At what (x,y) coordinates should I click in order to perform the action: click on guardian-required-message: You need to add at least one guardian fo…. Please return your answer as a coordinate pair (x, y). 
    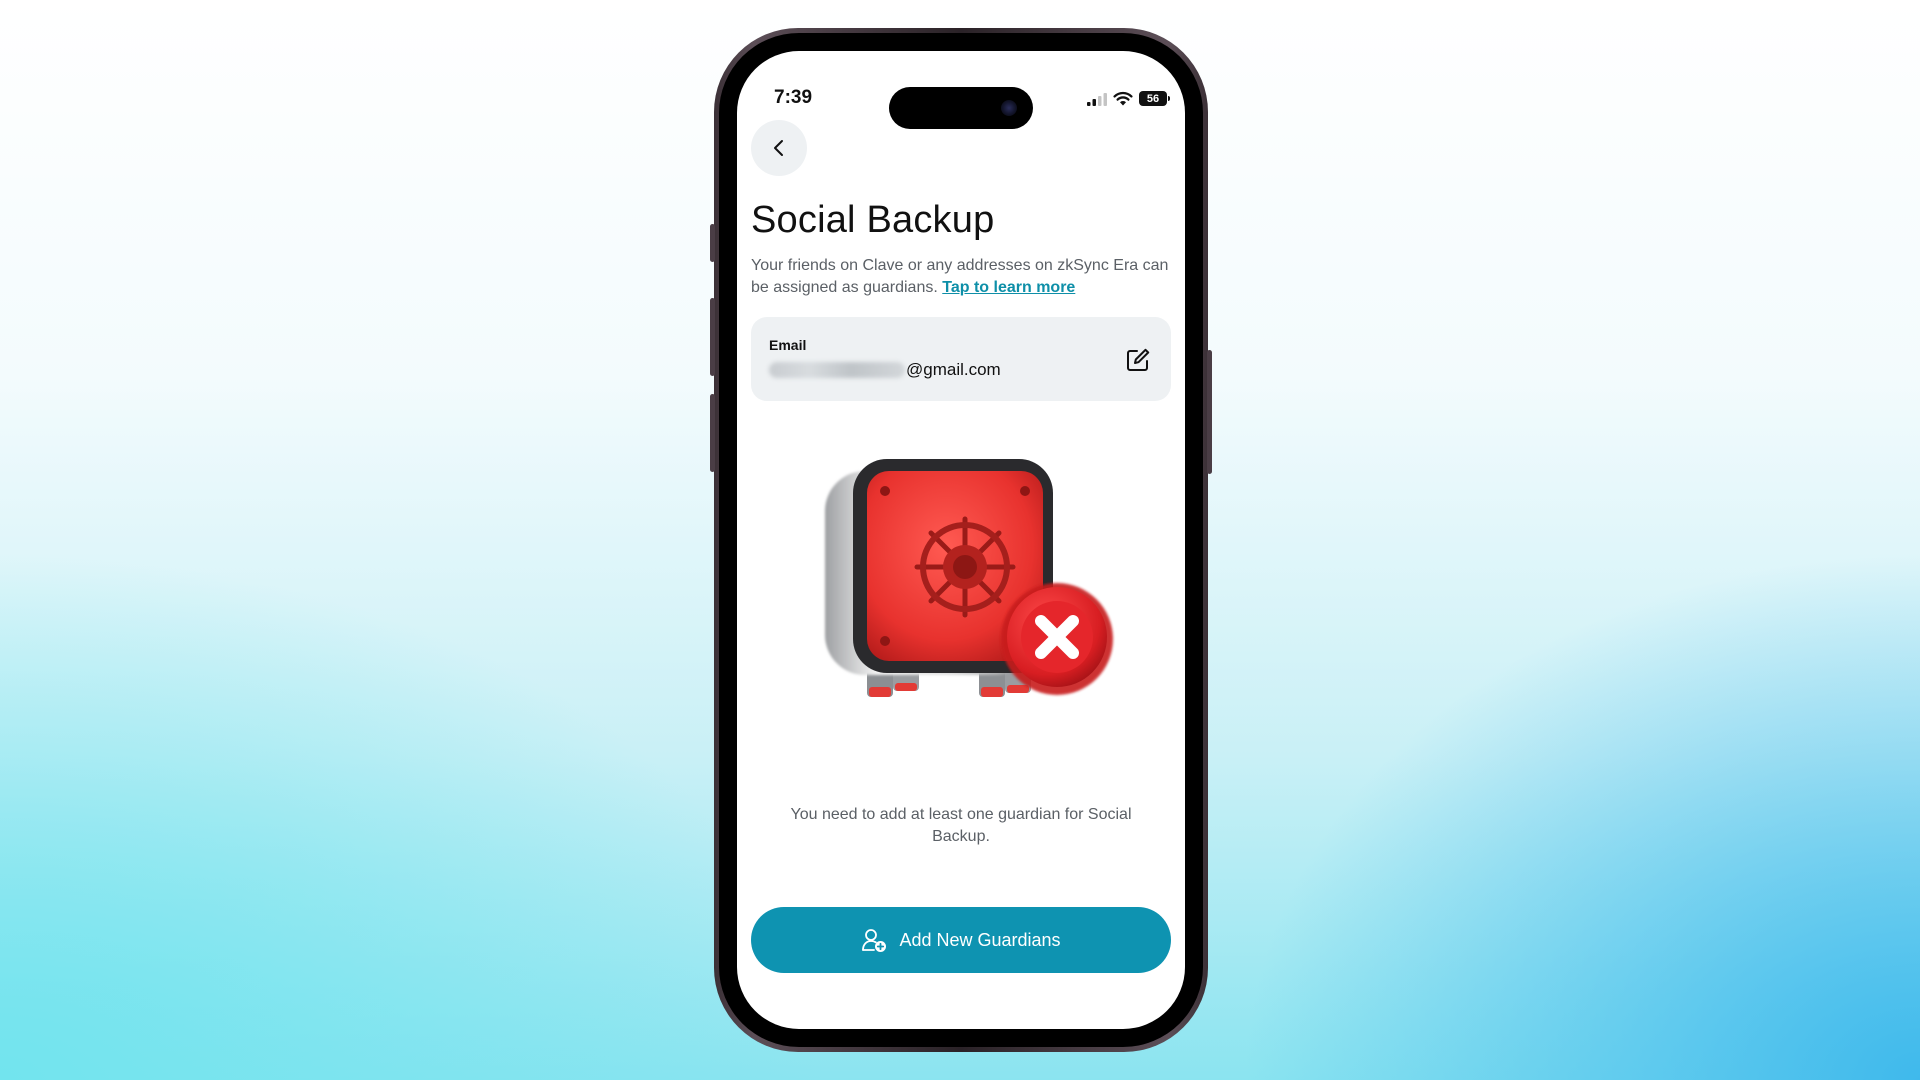
    Looking at the image, I should click on (961, 825).